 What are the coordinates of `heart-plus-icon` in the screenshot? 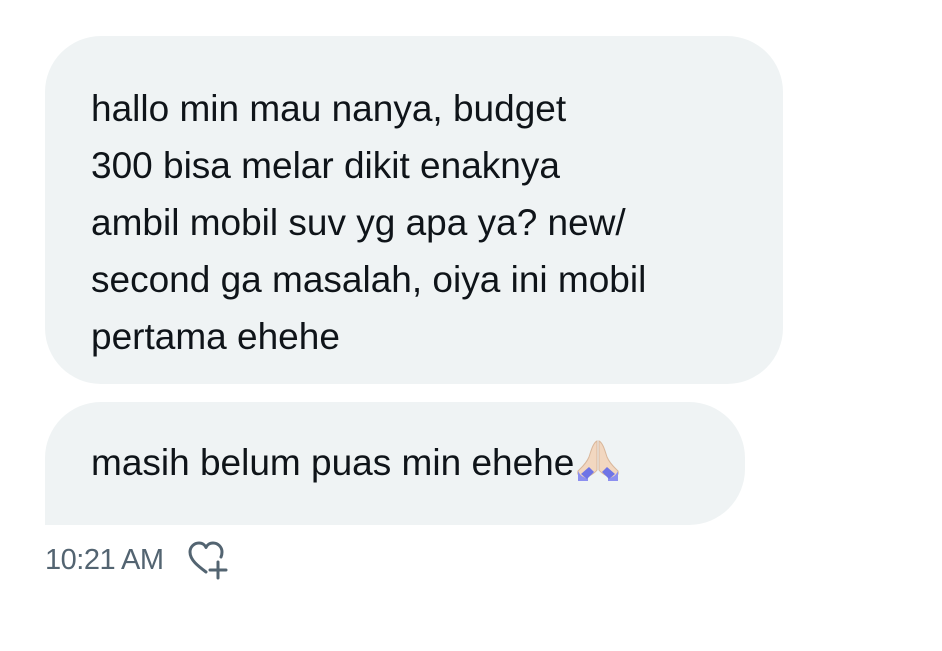 It's located at (208, 560).